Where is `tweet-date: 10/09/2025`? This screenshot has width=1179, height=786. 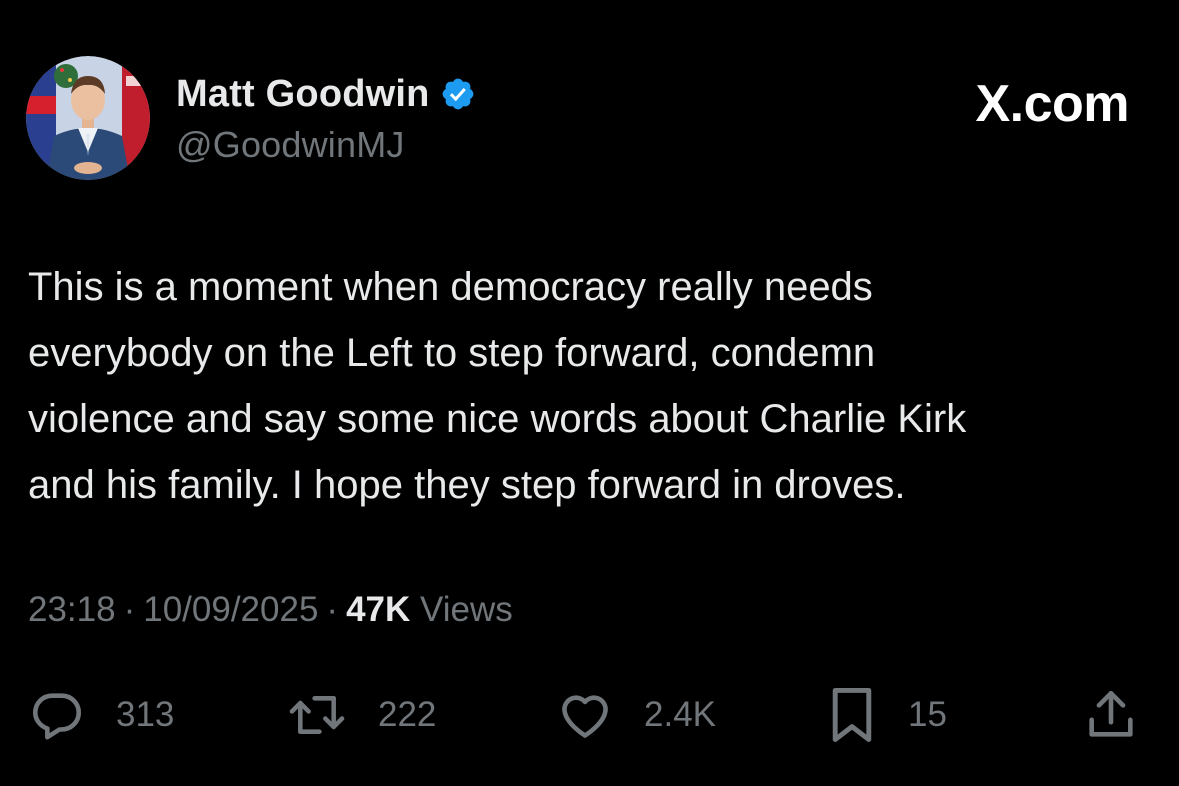 tweet-date: 10/09/2025 is located at coordinates (230, 609).